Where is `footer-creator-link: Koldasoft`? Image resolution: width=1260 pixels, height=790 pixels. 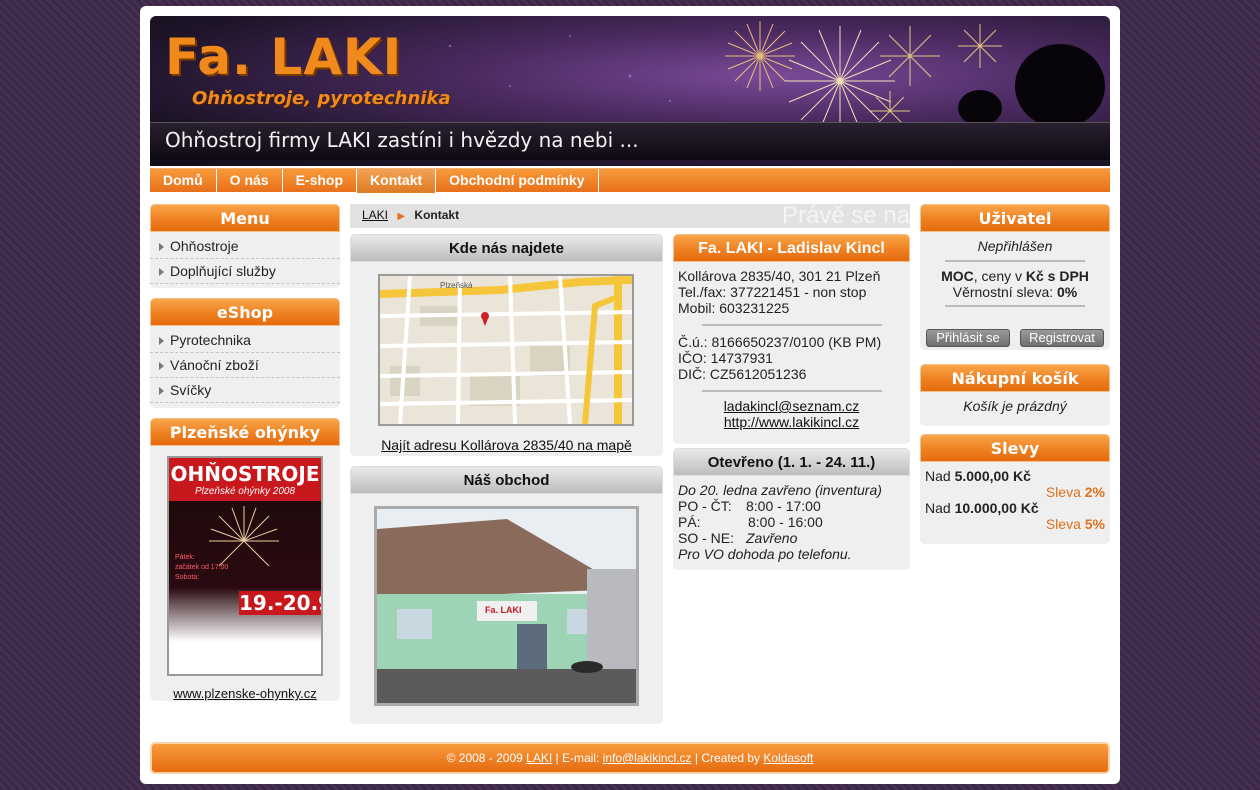 footer-creator-link: Koldasoft is located at coordinates (788, 758).